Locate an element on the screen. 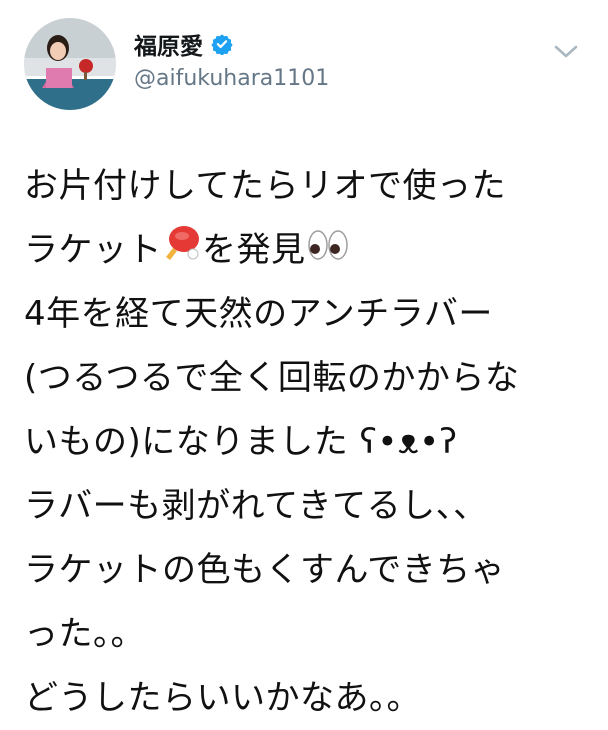  tweet-header: 福原愛 @aifukuhara1101 is located at coordinates (304, 64).